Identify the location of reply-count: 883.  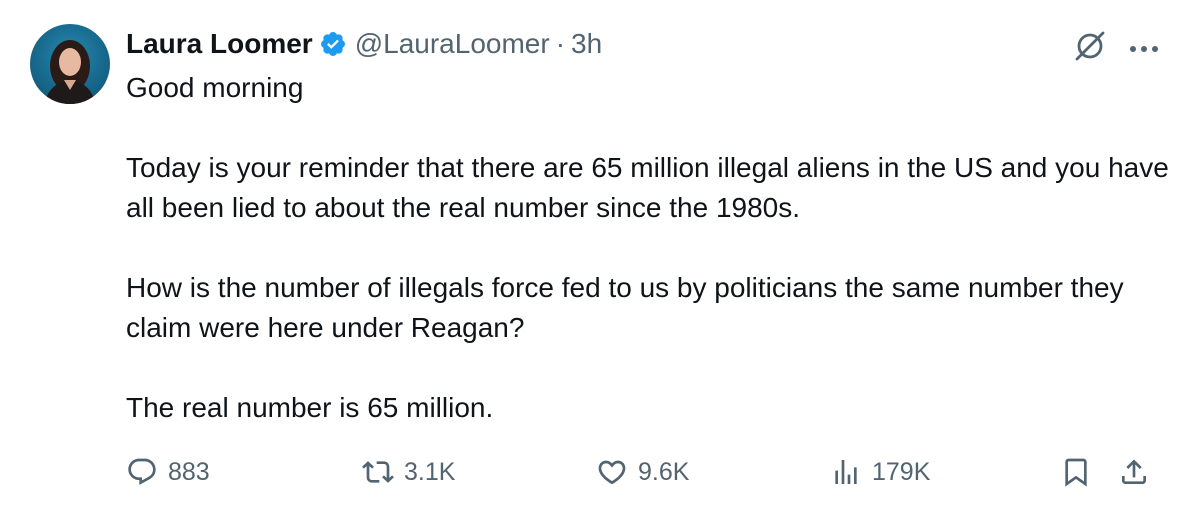
(189, 471).